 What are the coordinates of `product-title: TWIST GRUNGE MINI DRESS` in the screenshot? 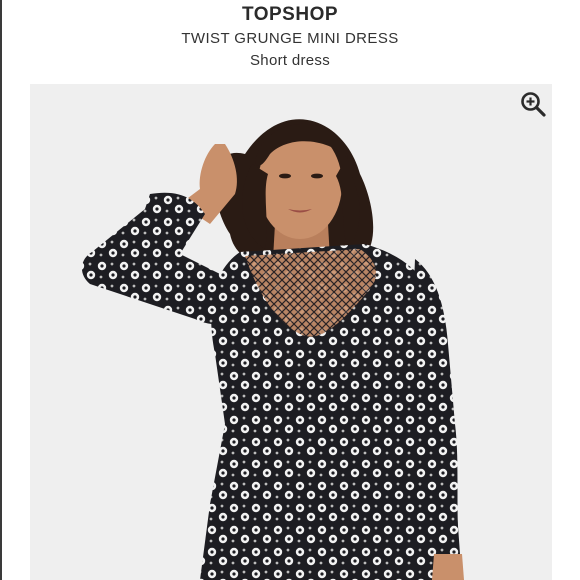 It's located at (290, 38).